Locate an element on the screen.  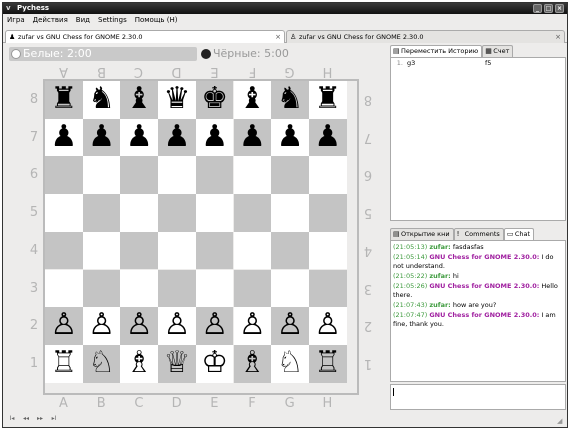
next-move-icon: ▸▸ is located at coordinates (40, 420).